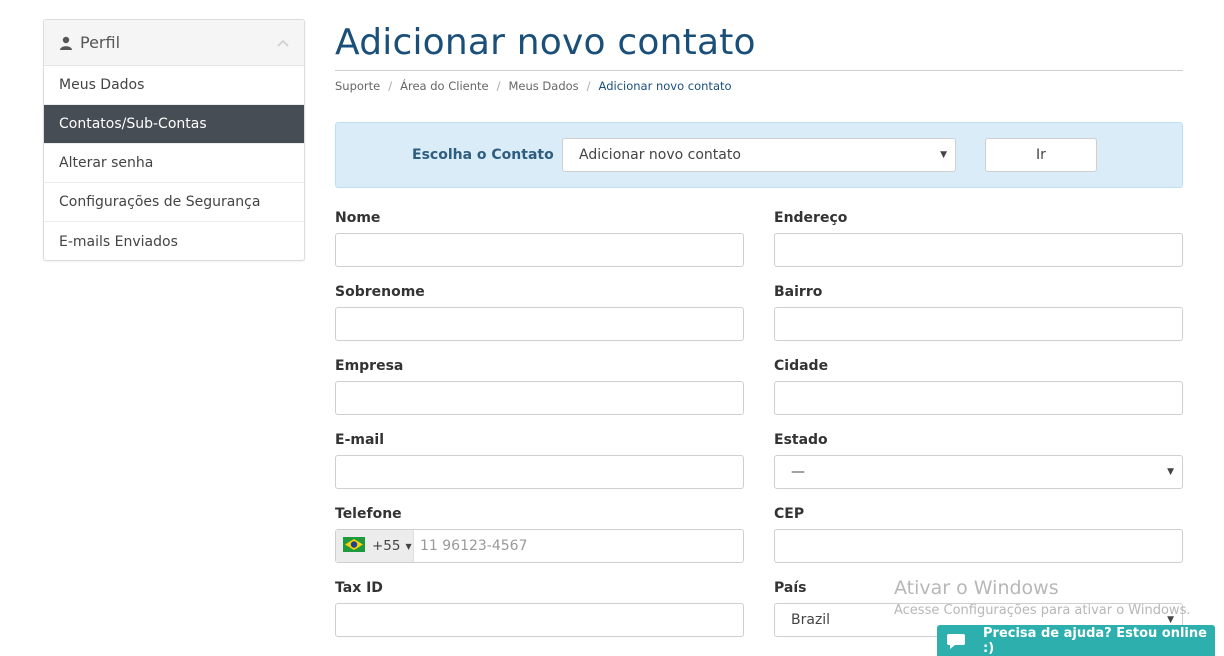 The width and height of the screenshot is (1224, 656). I want to click on sidebar-item-label: Alterar senha, so click(106, 163).